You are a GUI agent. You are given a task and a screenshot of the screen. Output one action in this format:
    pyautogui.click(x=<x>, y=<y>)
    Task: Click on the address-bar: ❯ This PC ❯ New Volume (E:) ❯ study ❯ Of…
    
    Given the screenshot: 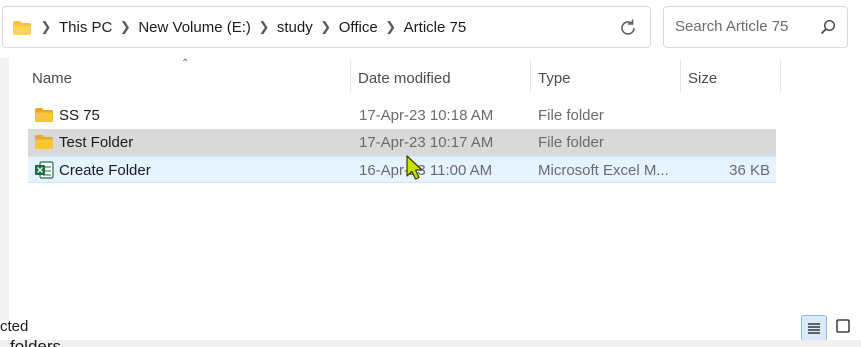 What is the action you would take?
    pyautogui.click(x=326, y=27)
    